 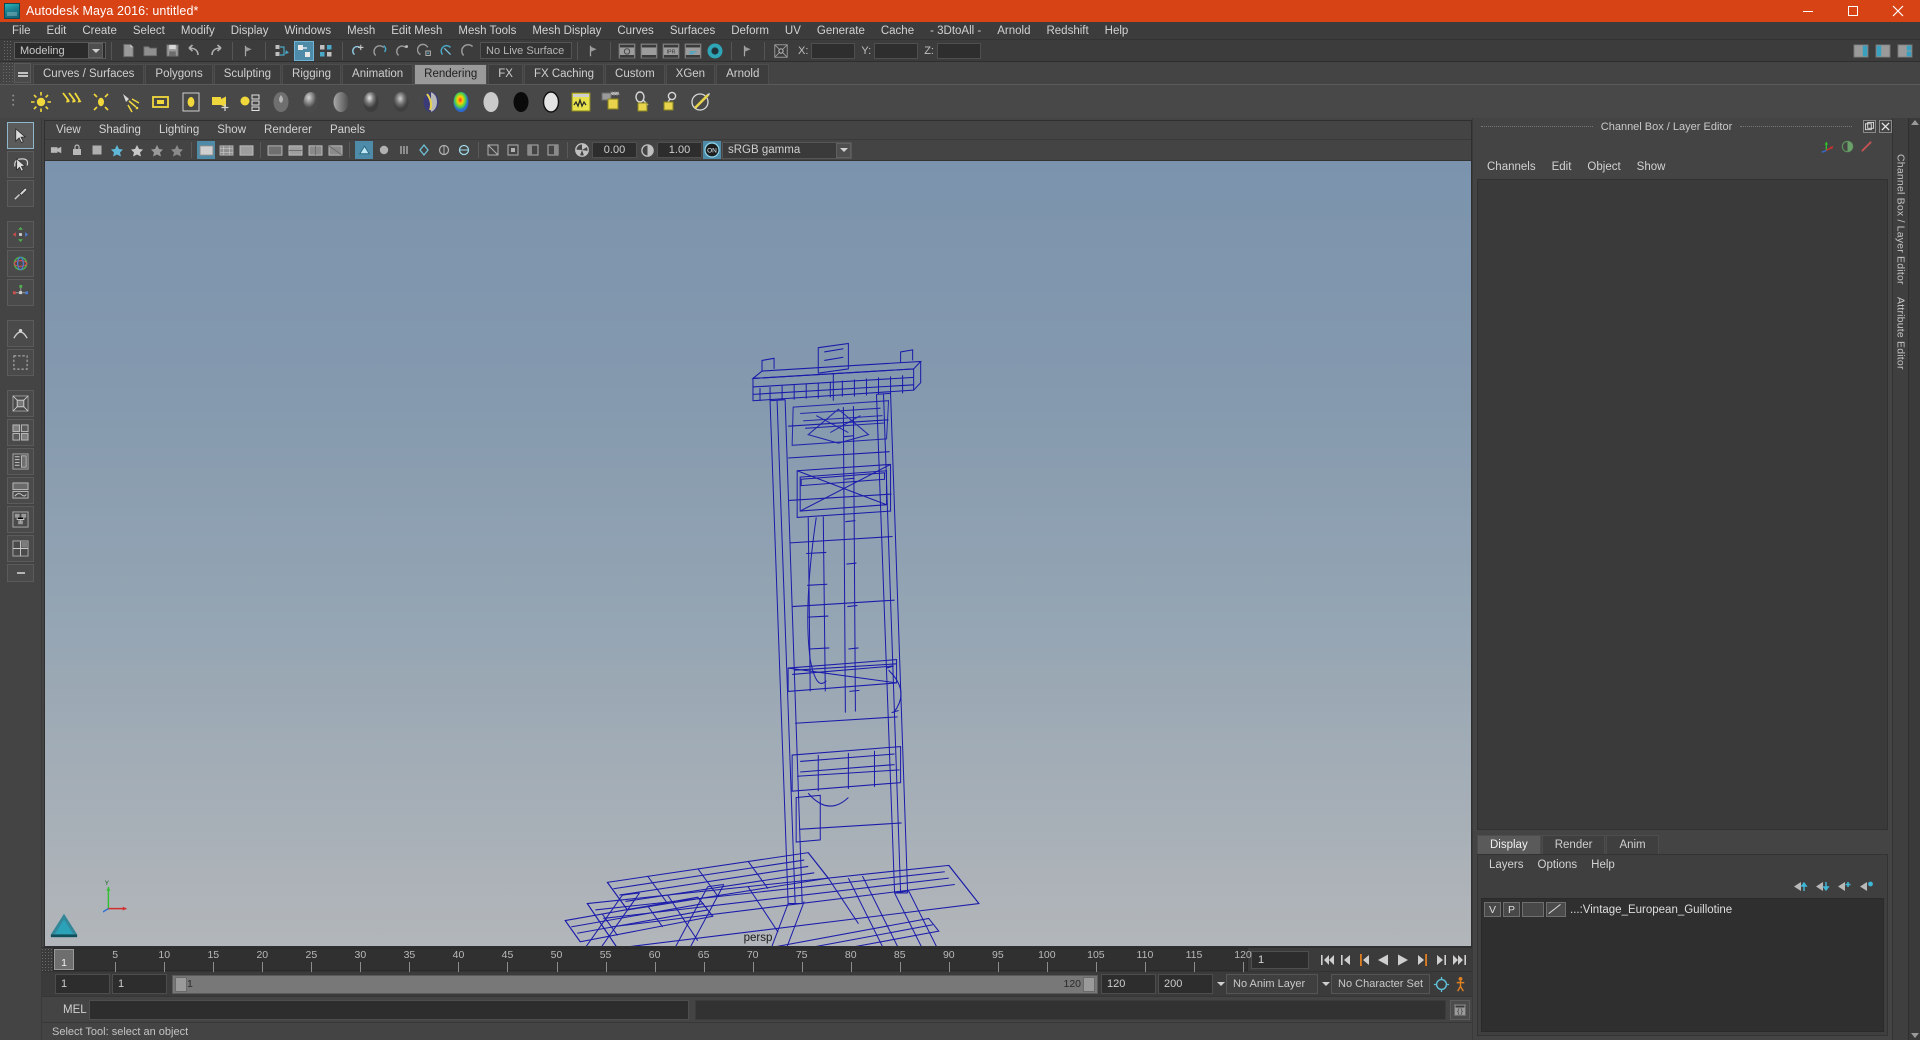 What do you see at coordinates (41, 102) in the screenshot?
I see `ambient-light-icon` at bounding box center [41, 102].